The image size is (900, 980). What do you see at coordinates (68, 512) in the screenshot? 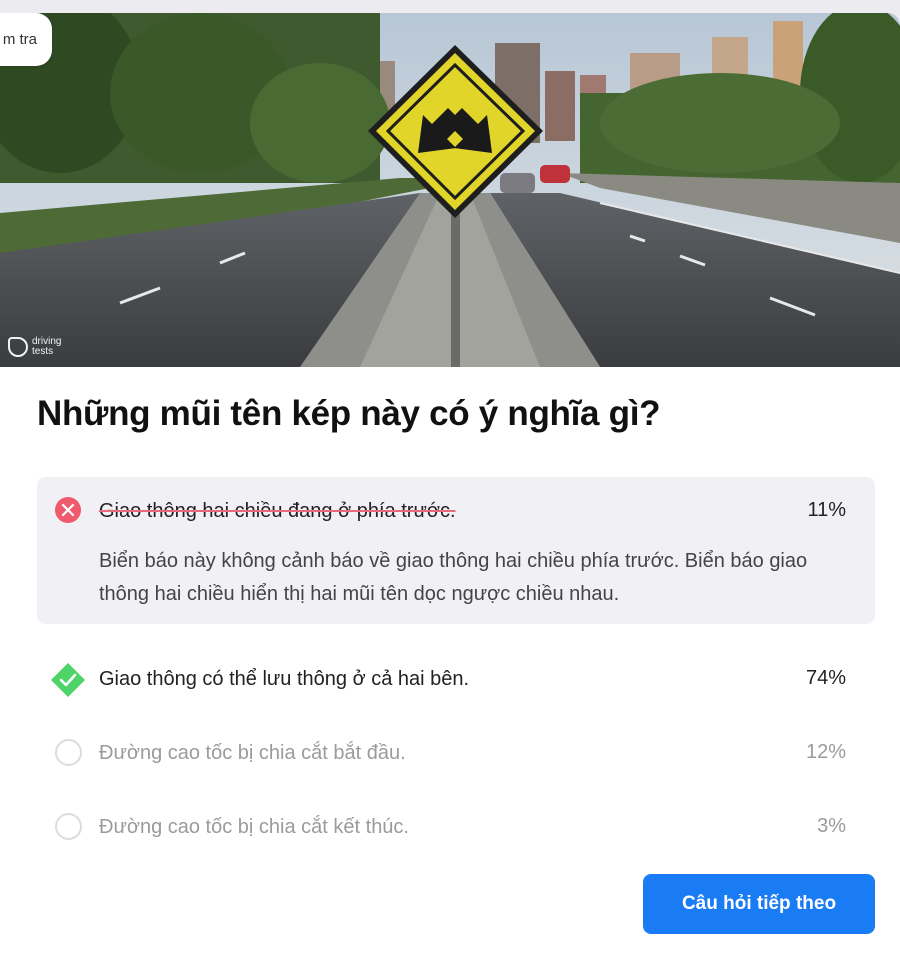
I see `wrong-answer-icon` at bounding box center [68, 512].